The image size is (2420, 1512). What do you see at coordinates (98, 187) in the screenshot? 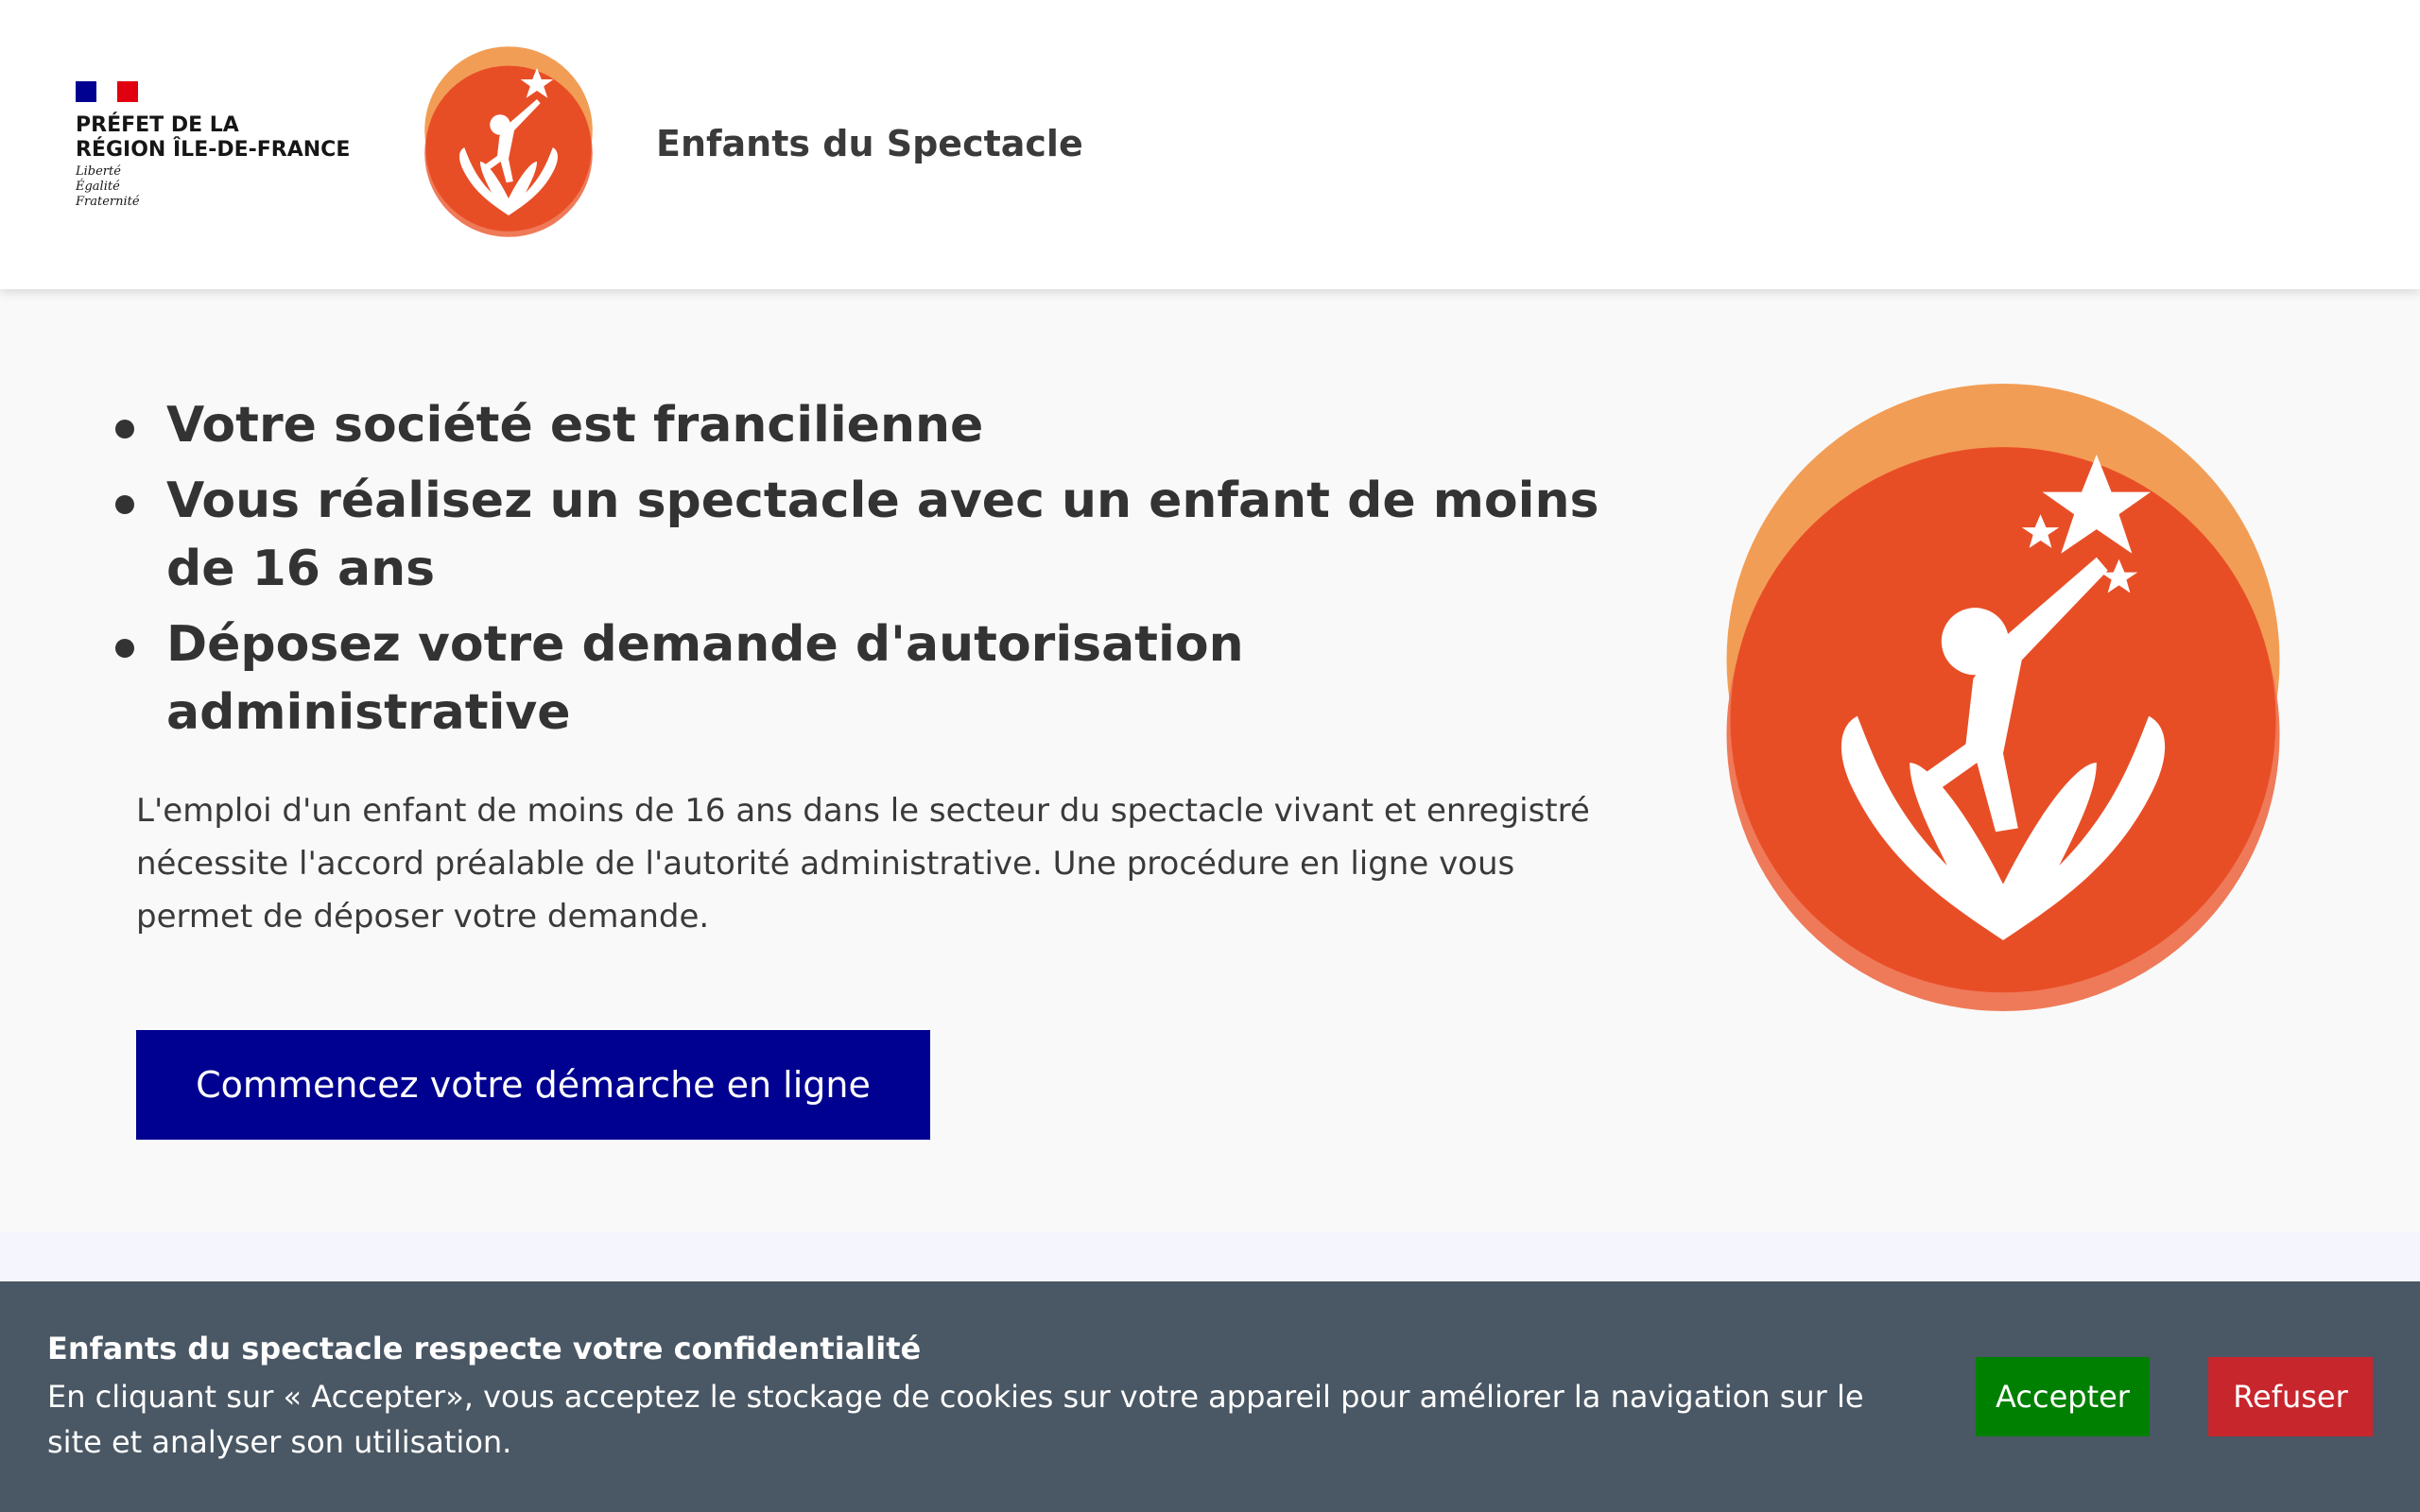
I see `motto-egalite: Égalité` at bounding box center [98, 187].